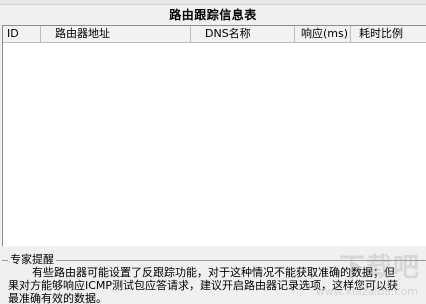 This screenshot has height=304, width=426. What do you see at coordinates (243, 34) in the screenshot?
I see `column-header-dns-name: DNS名称` at bounding box center [243, 34].